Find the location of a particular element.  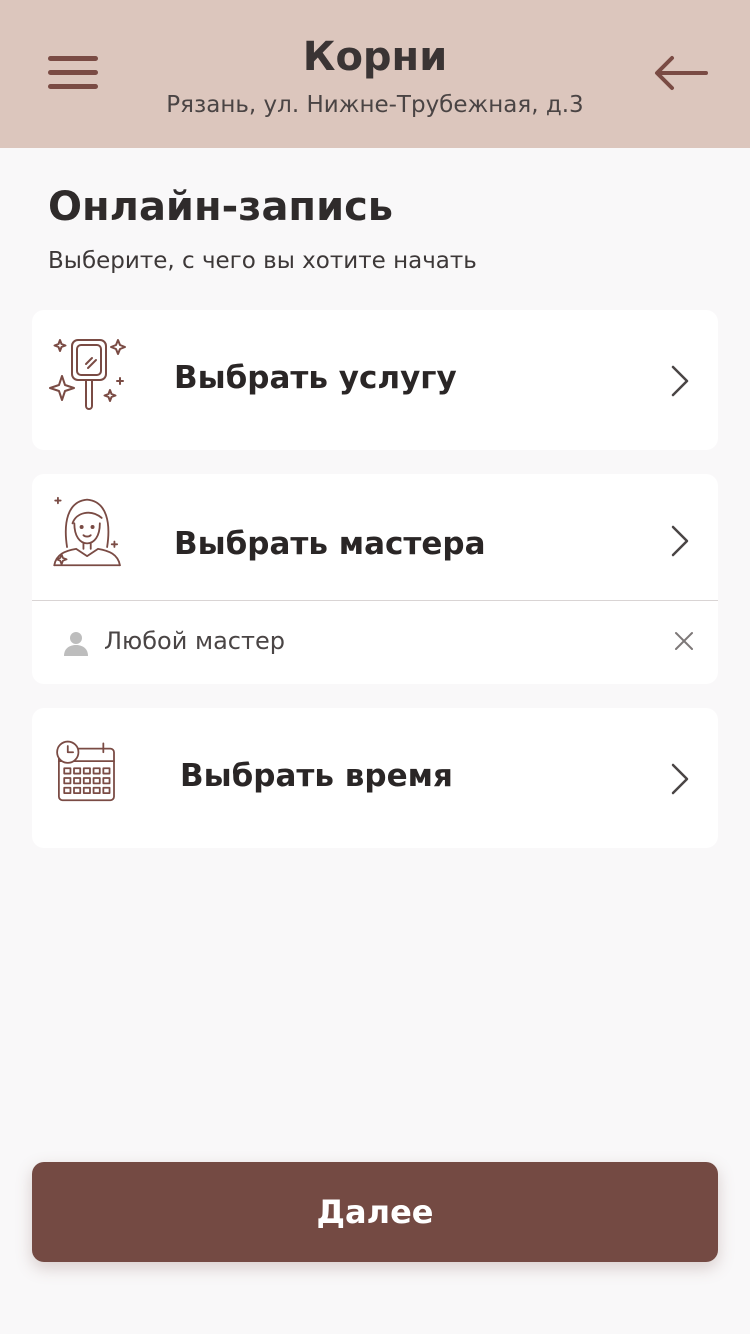

arrow-left-icon is located at coordinates (681, 73).